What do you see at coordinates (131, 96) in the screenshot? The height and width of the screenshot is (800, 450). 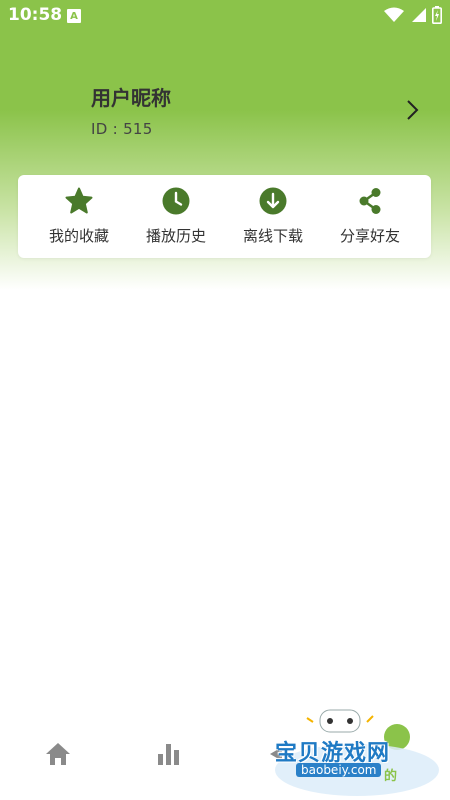 I see `profile-nickname: 用户昵称` at bounding box center [131, 96].